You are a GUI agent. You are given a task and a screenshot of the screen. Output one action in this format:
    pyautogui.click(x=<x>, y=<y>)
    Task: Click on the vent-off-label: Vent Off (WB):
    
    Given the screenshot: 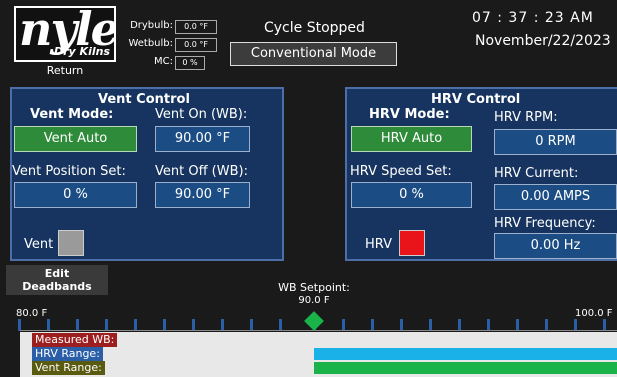 What is the action you would take?
    pyautogui.click(x=201, y=171)
    